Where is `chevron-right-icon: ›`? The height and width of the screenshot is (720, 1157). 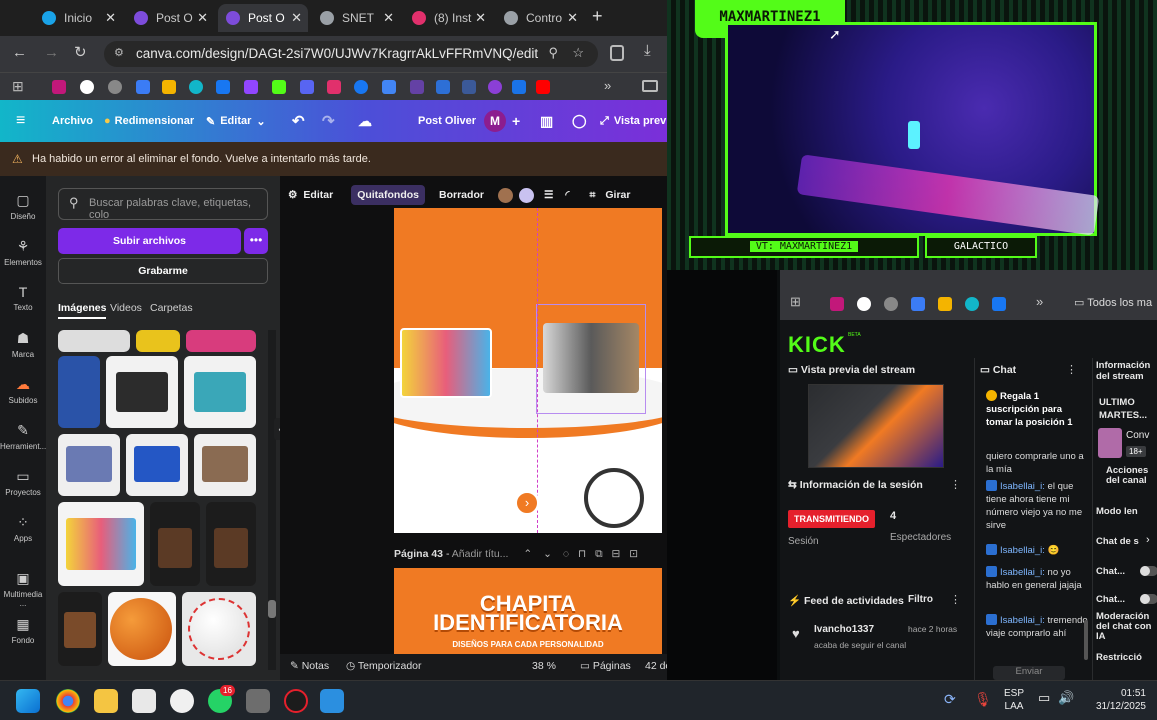 chevron-right-icon: › is located at coordinates (1148, 540).